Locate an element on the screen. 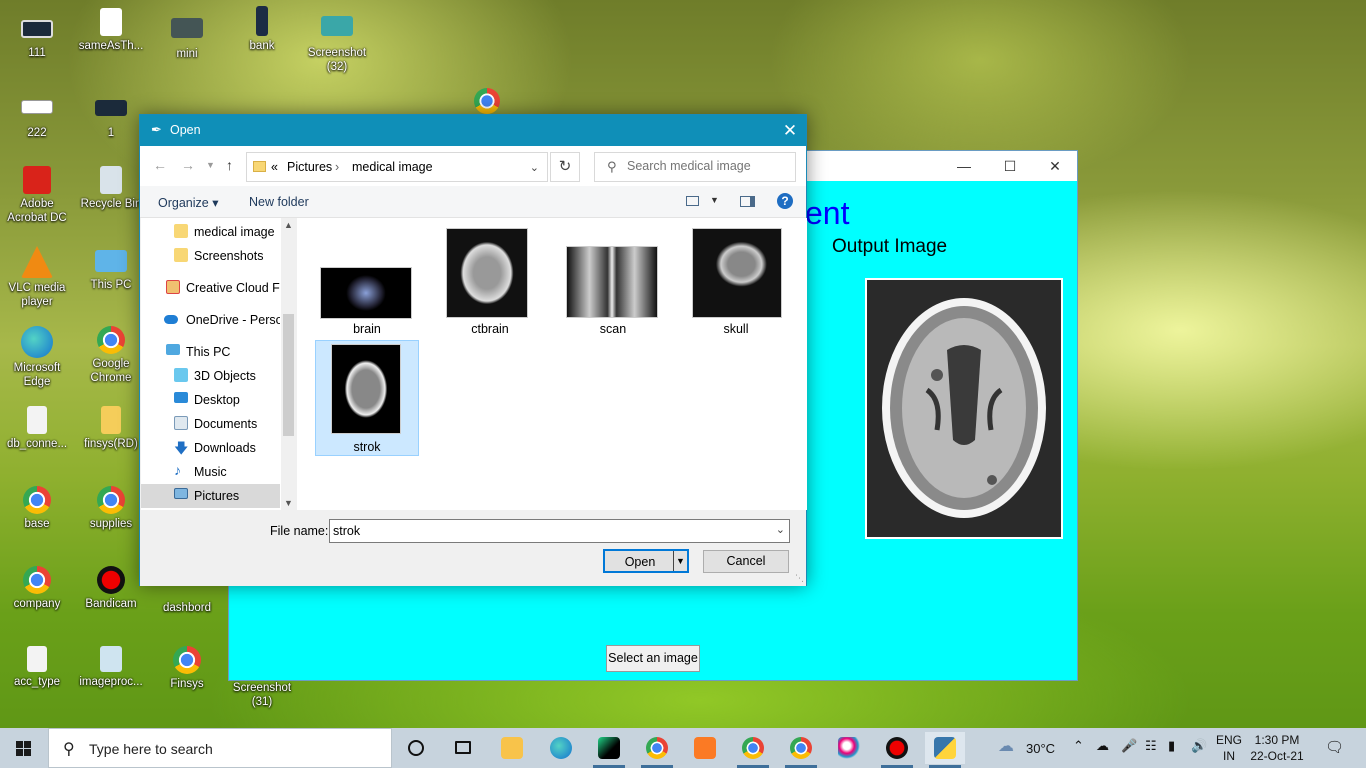 Image resolution: width=1366 pixels, height=768 pixels. file-item-brain: brain is located at coordinates (367, 281).